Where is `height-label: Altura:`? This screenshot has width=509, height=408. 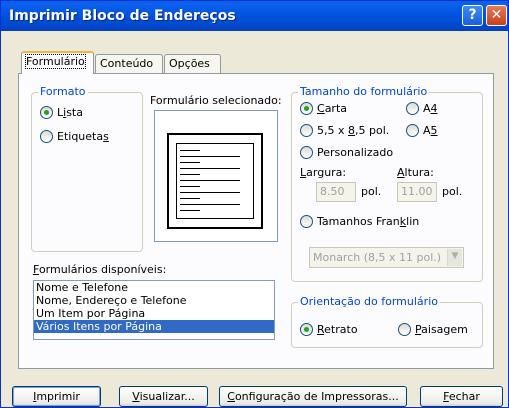 height-label: Altura: is located at coordinates (415, 172).